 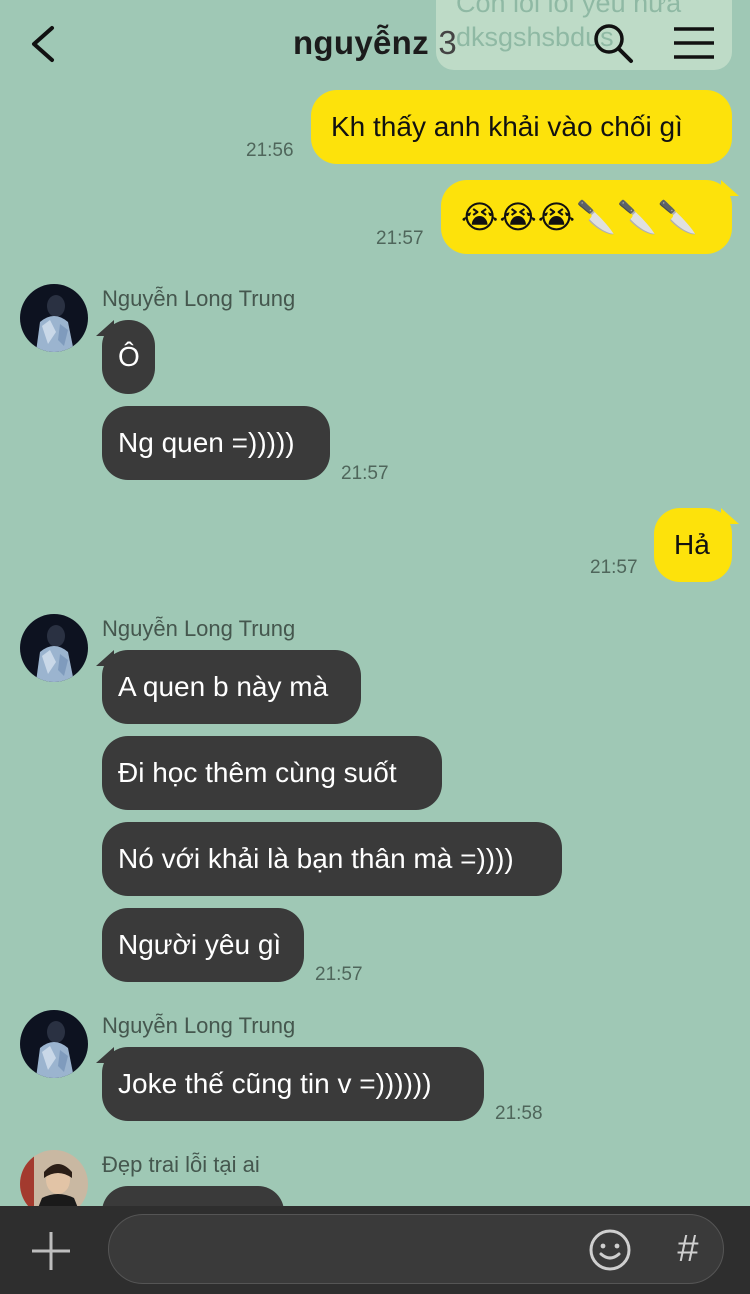 What do you see at coordinates (51, 1251) in the screenshot?
I see `plus-icon` at bounding box center [51, 1251].